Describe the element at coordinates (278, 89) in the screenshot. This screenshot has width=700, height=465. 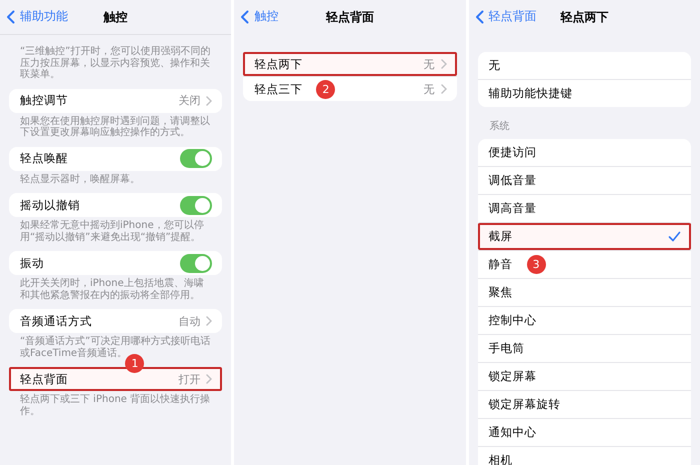
I see `row-label: 轻点三下` at that location.